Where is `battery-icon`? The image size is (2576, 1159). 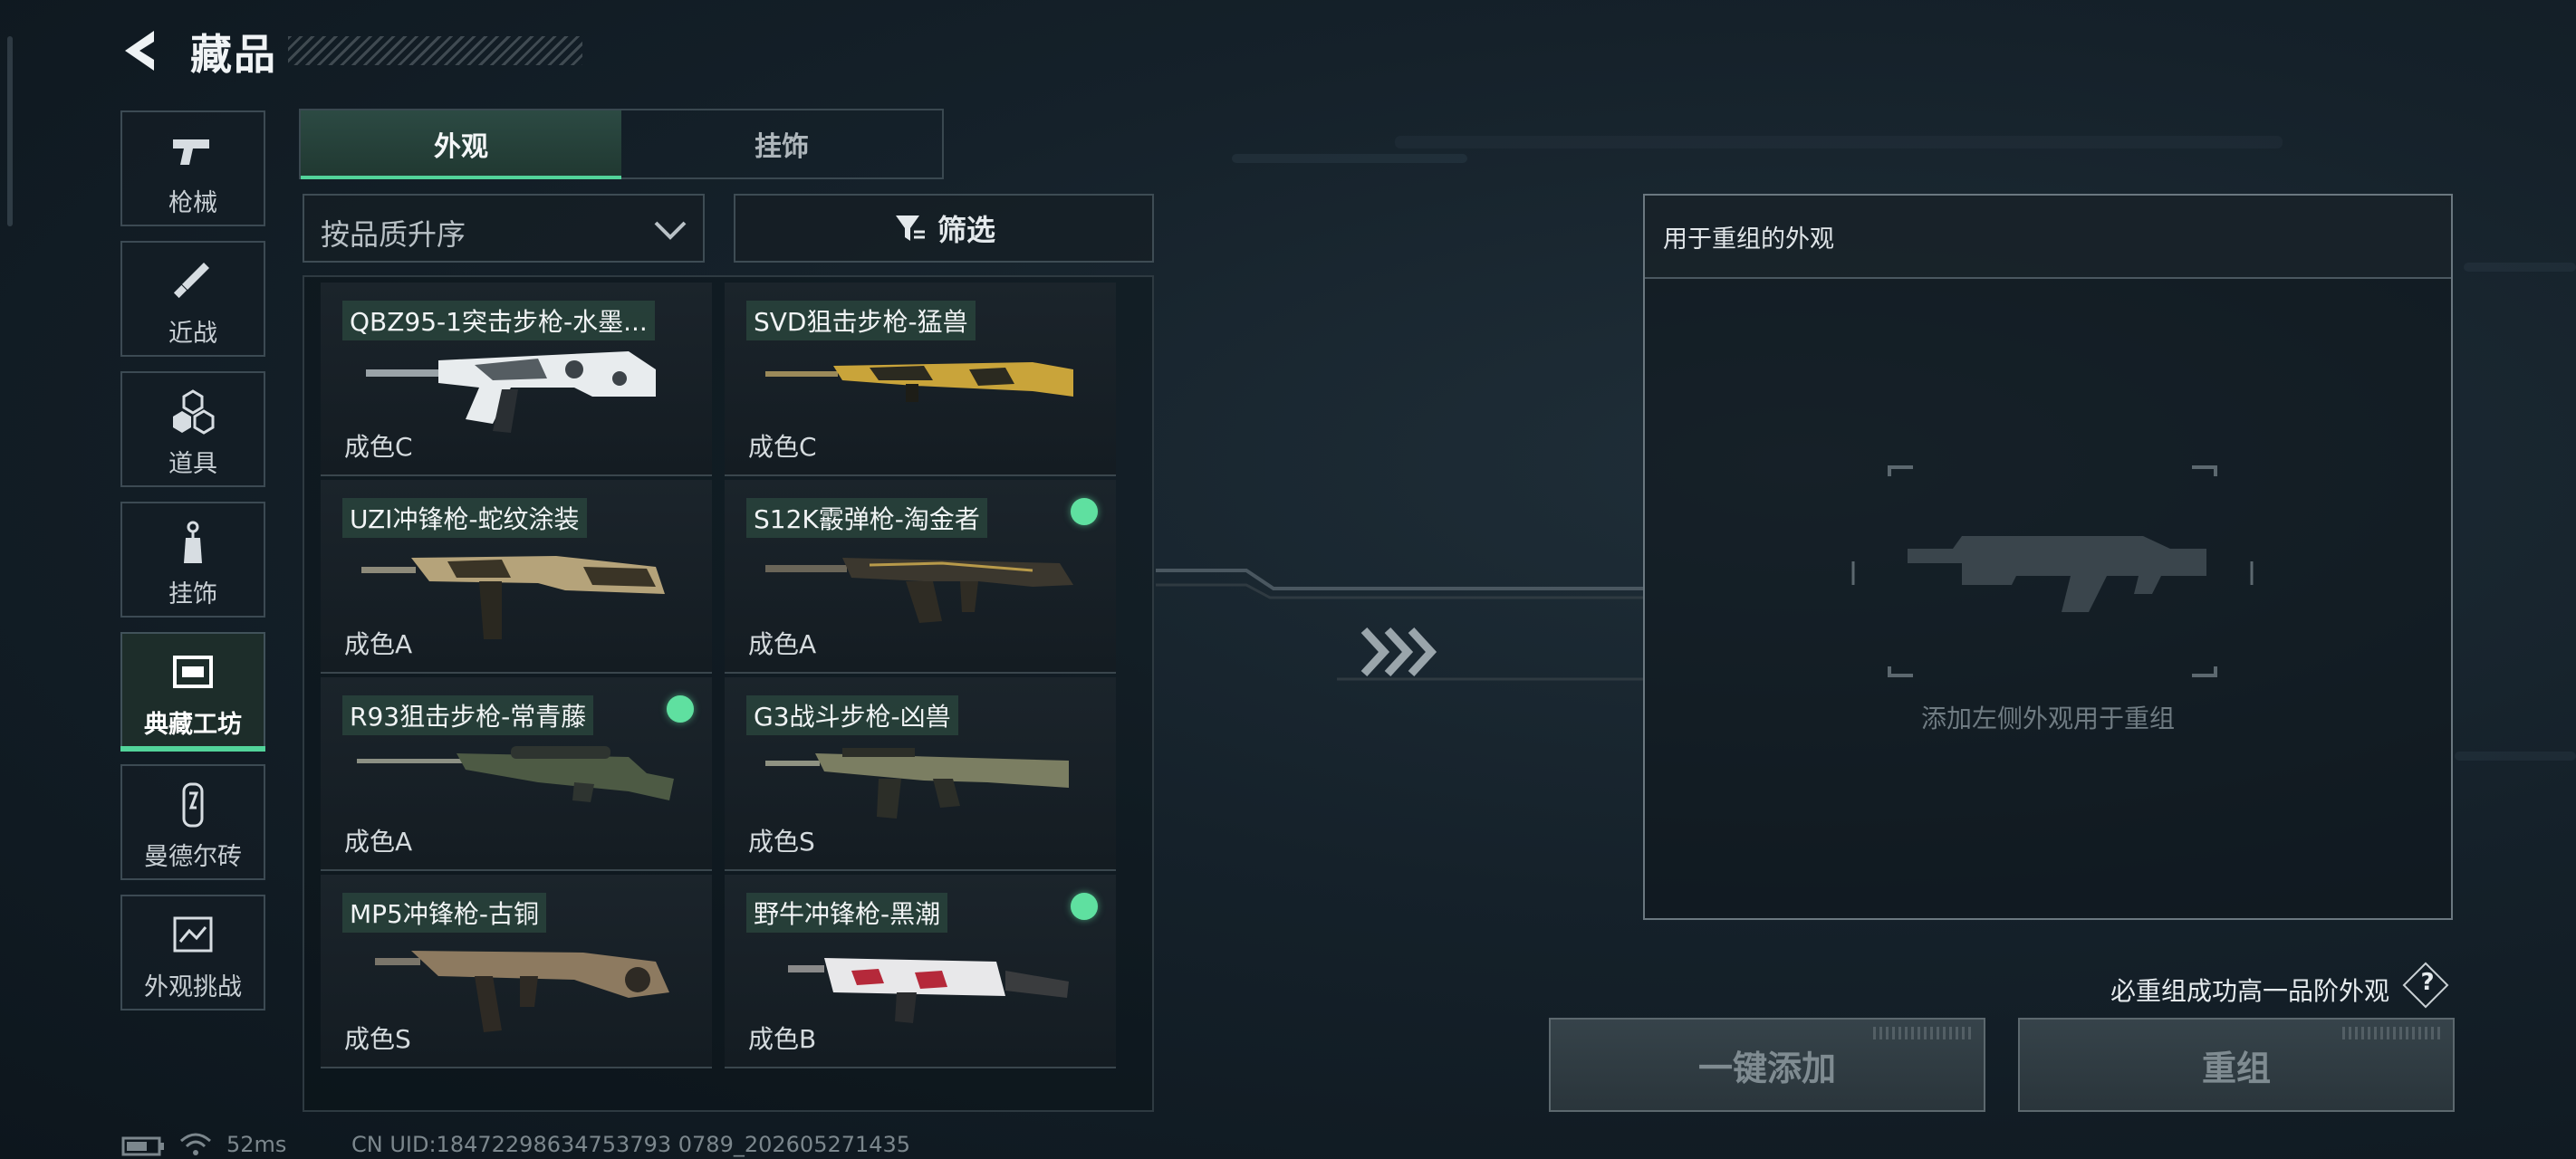
battery-icon is located at coordinates (142, 1146).